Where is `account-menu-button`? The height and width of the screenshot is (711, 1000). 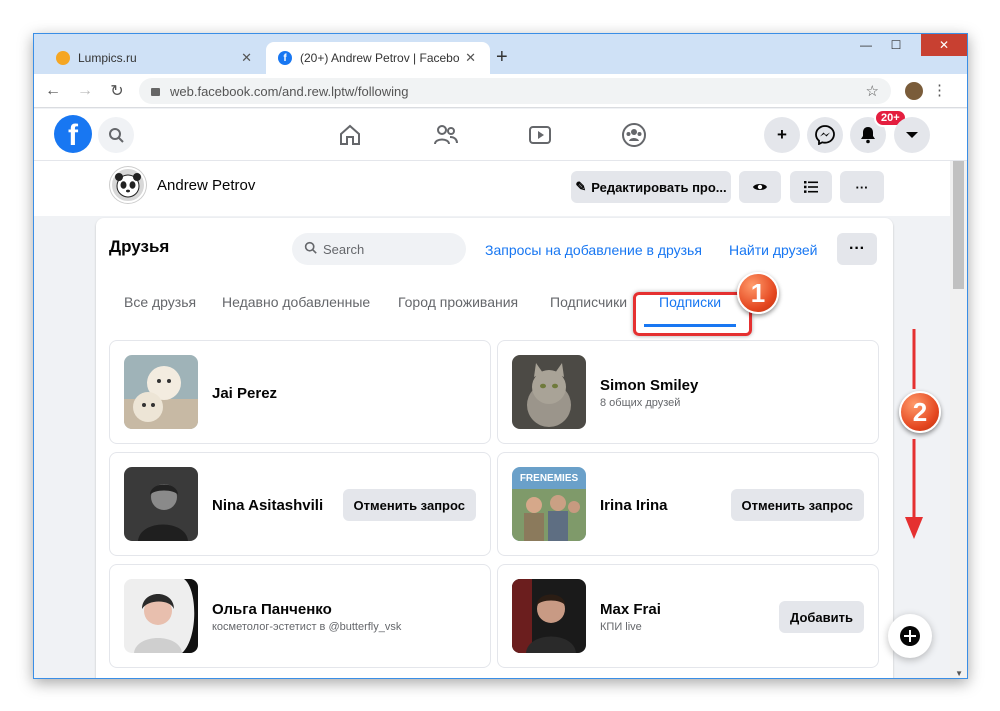 account-menu-button is located at coordinates (912, 135).